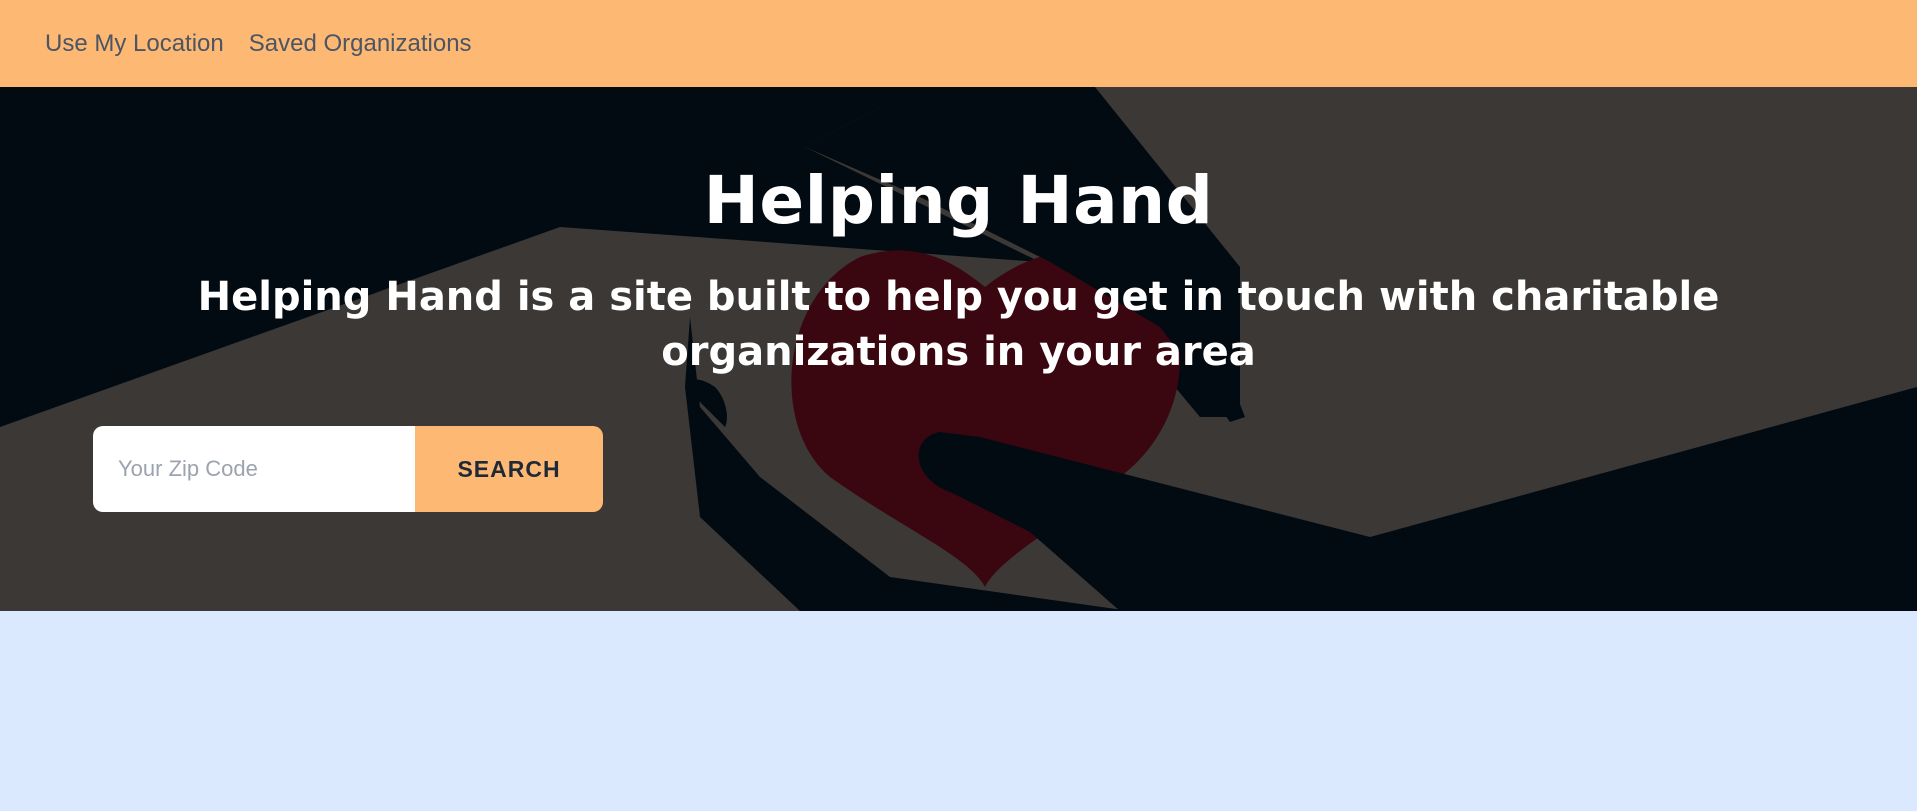 The width and height of the screenshot is (1917, 811). I want to click on nav-saved-organizations: Saved Organizations, so click(360, 44).